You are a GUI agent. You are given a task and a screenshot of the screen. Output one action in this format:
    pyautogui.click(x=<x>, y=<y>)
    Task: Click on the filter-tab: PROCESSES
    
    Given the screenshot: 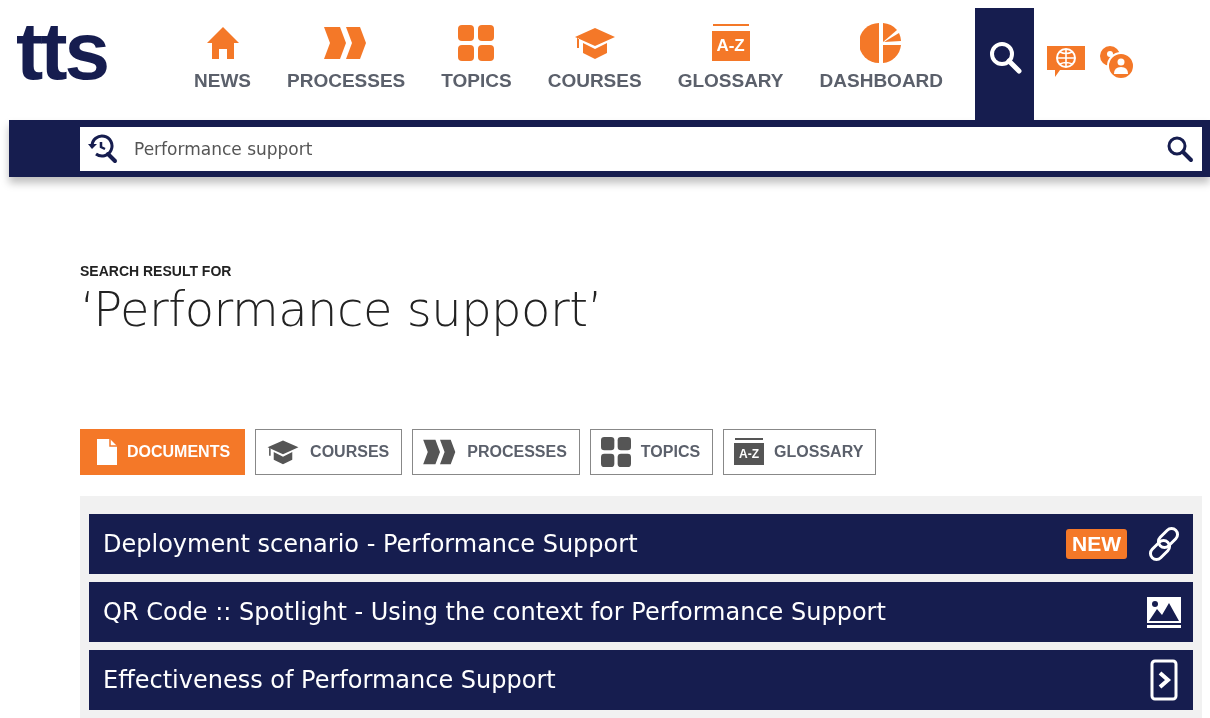 What is the action you would take?
    pyautogui.click(x=496, y=452)
    